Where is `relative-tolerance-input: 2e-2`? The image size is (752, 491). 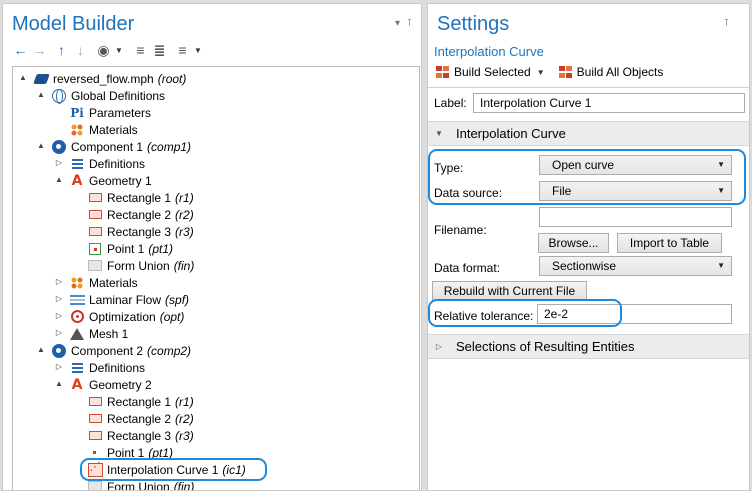 relative-tolerance-input: 2e-2 is located at coordinates (634, 314).